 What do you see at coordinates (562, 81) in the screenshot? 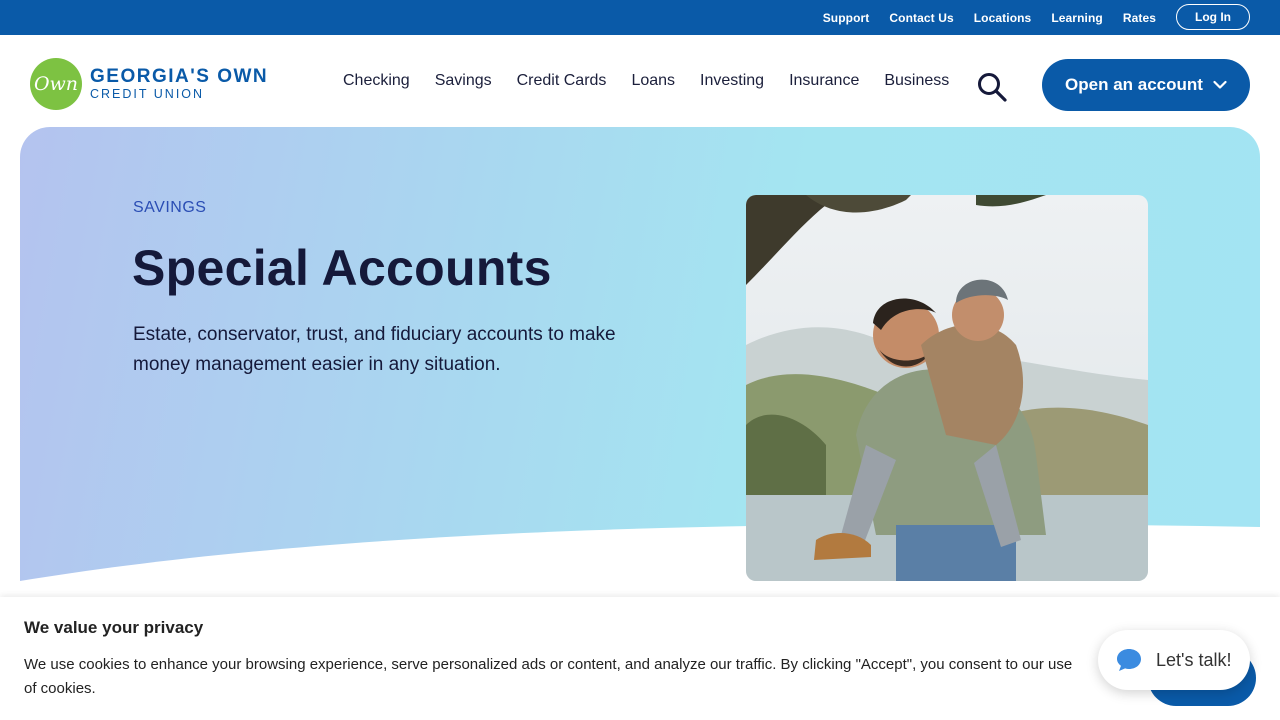
I see `nav-item-credit-cards: Credit Cards` at bounding box center [562, 81].